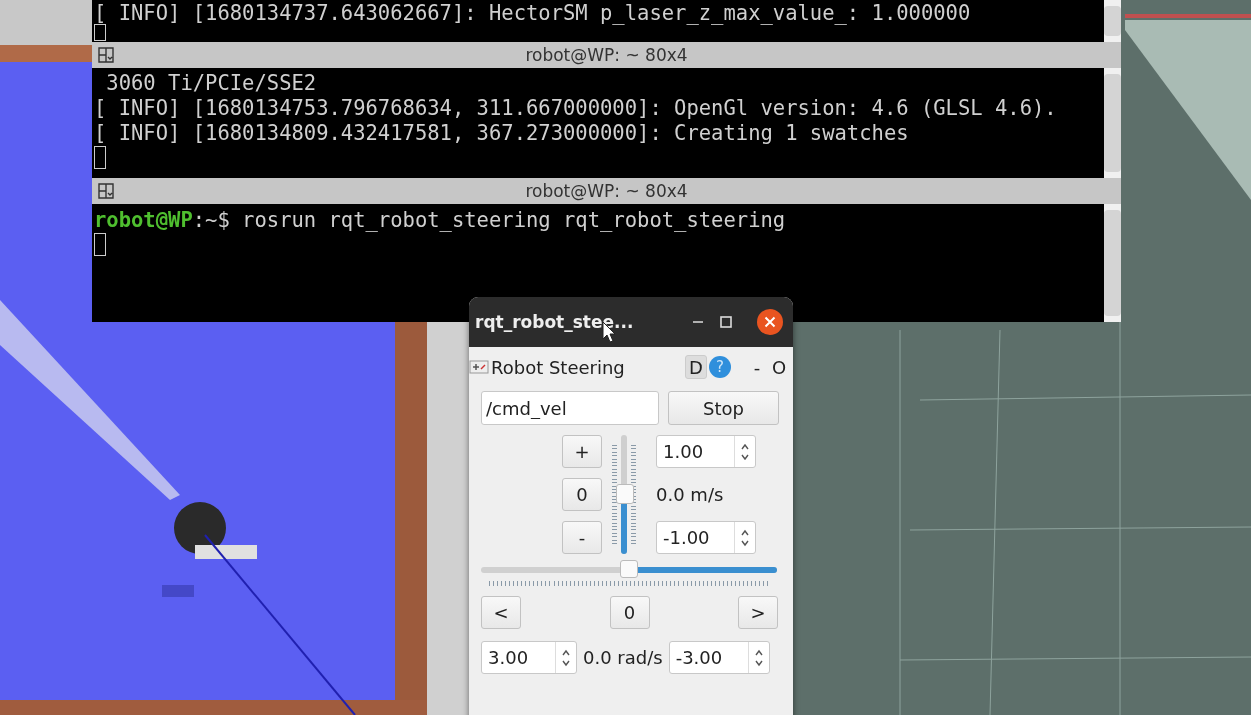 This screenshot has height=715, width=1251. What do you see at coordinates (501, 612) in the screenshot?
I see `turn-left-button: <` at bounding box center [501, 612].